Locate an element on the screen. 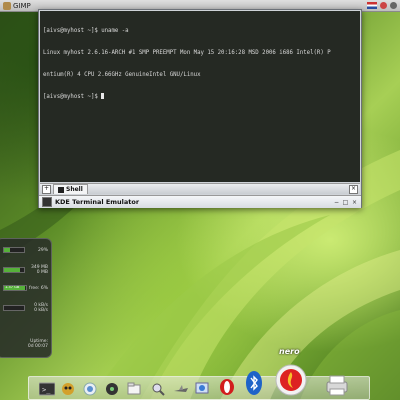 This screenshot has width=400, height=400. disk-bar: 1.37 GB is located at coordinates (15, 288).